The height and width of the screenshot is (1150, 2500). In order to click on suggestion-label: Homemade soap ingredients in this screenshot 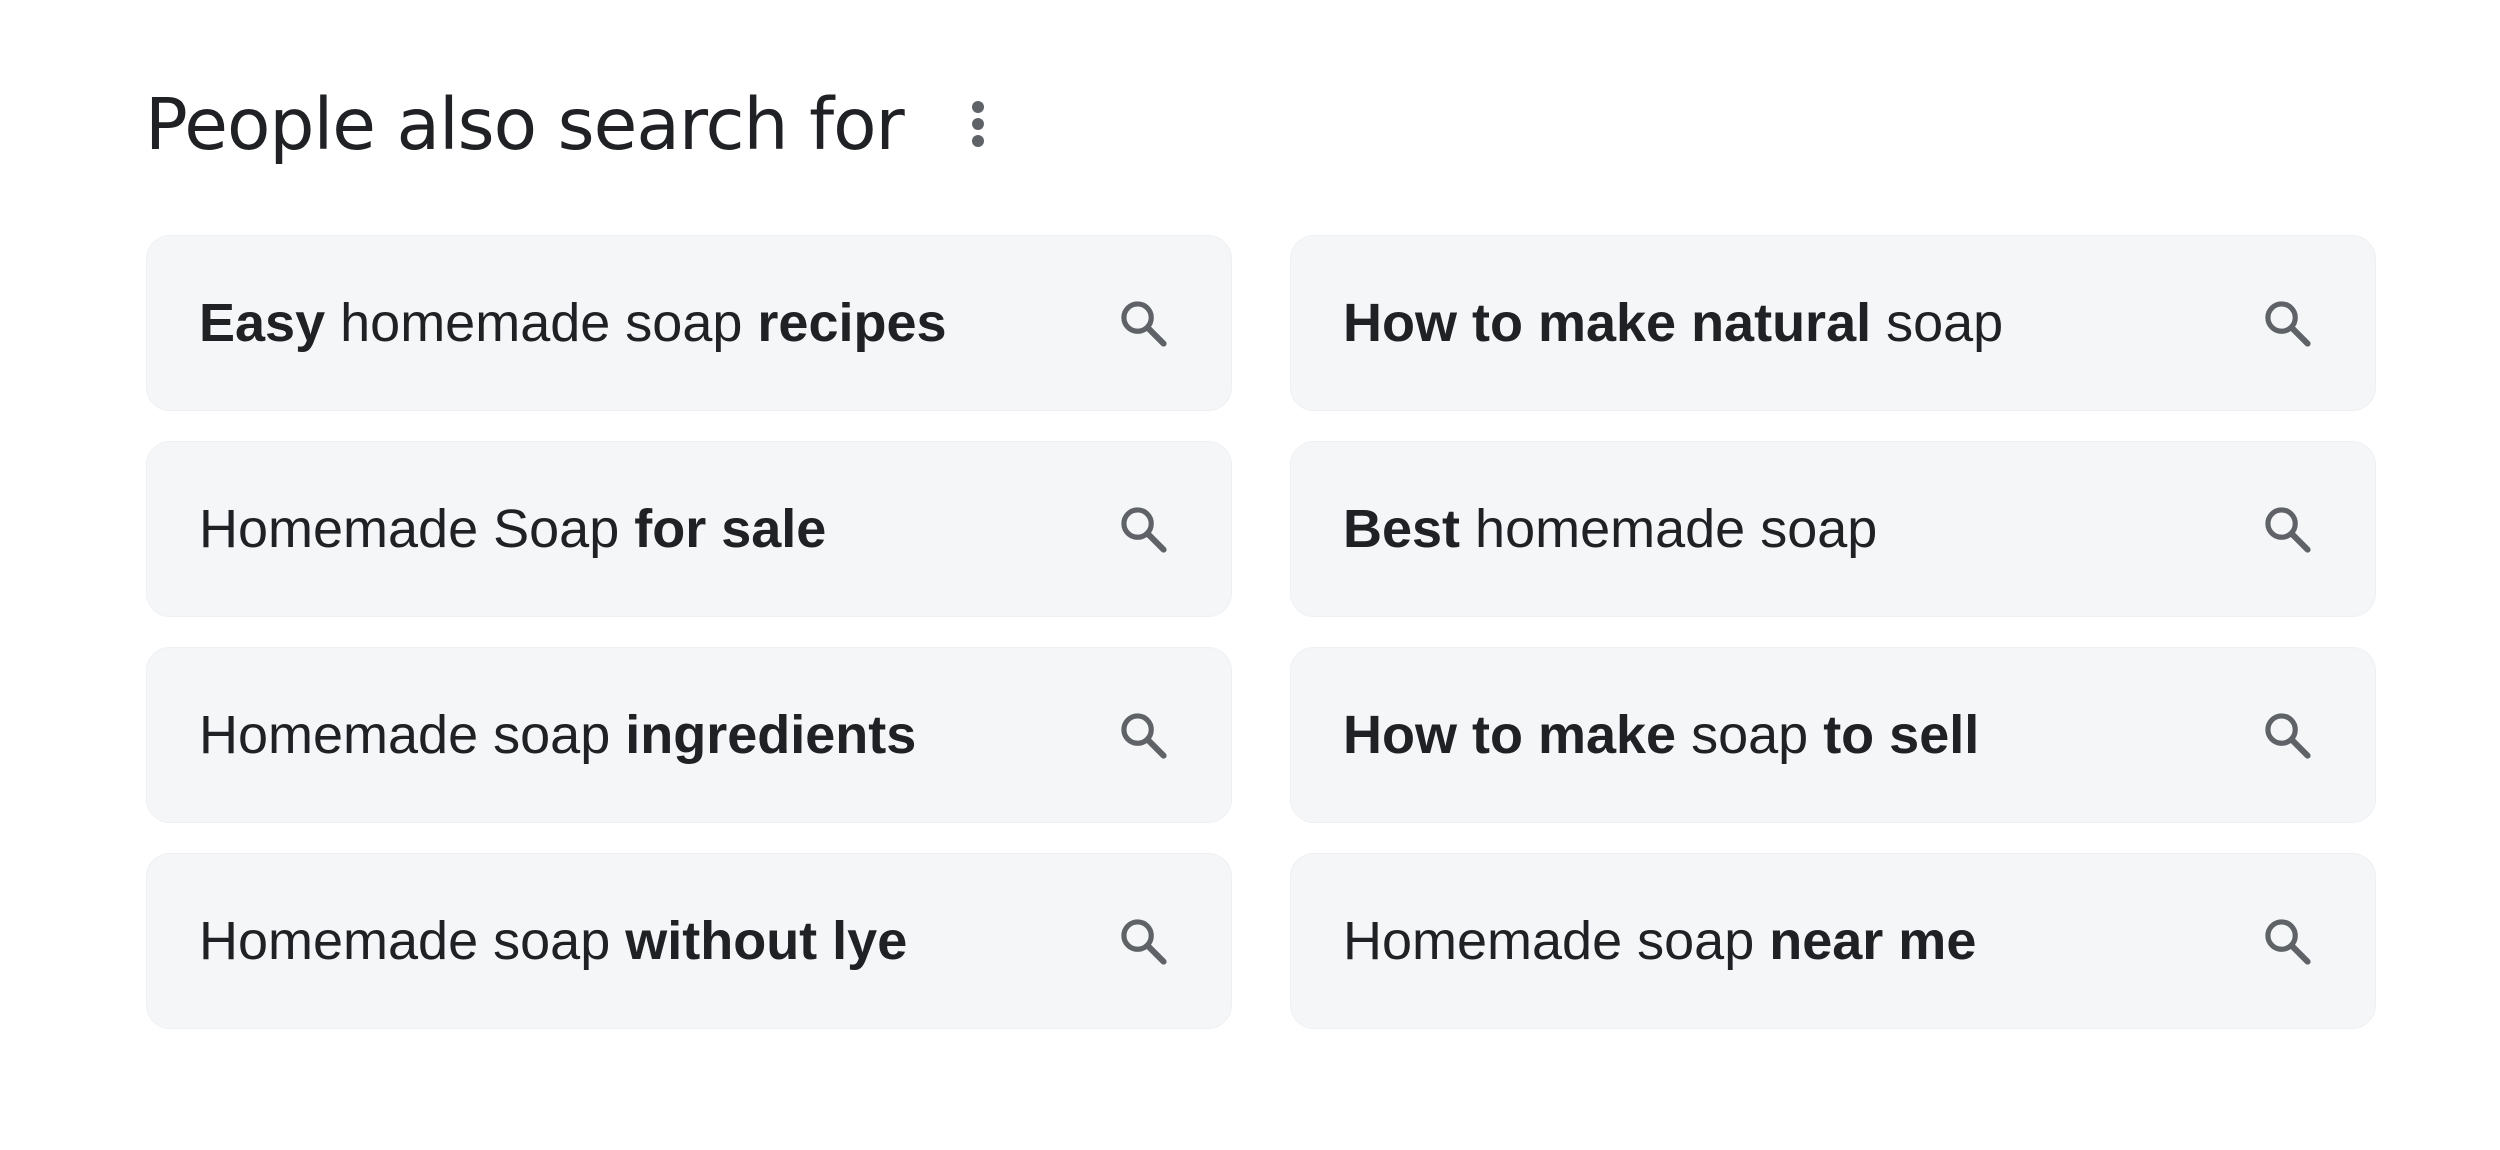, I will do `click(557, 735)`.